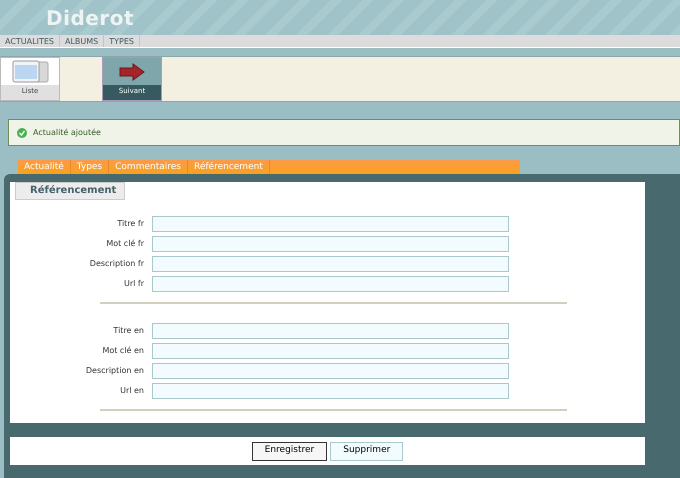 The image size is (680, 478). What do you see at coordinates (125, 244) in the screenshot?
I see `field-label: Mot clé fr` at bounding box center [125, 244].